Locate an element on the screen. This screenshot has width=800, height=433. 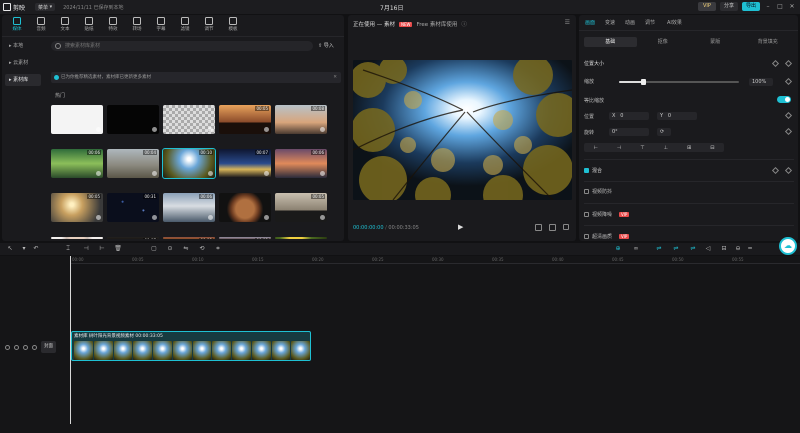
project-title: 7月16日 is located at coordinates (391, 7).